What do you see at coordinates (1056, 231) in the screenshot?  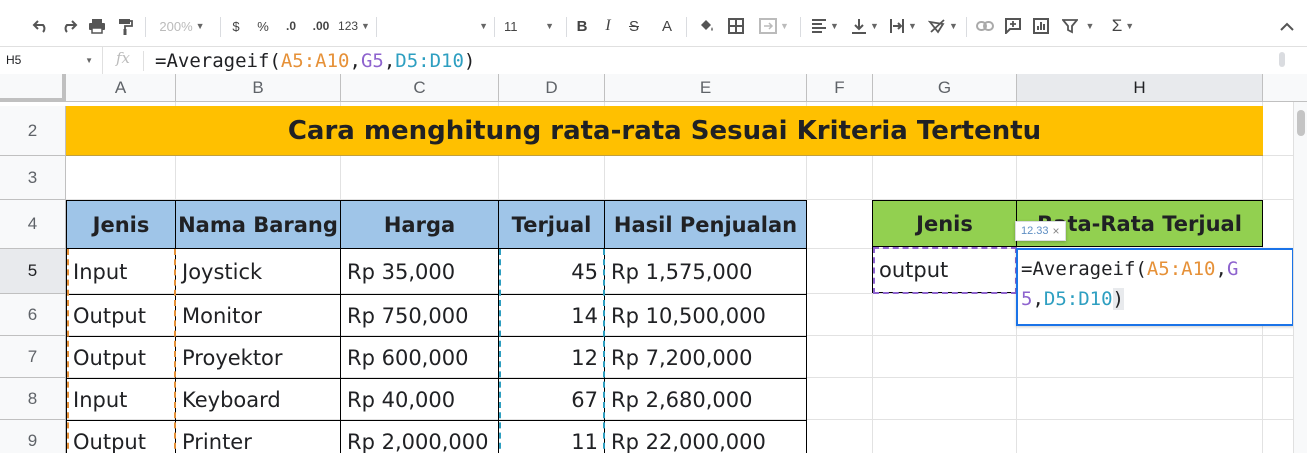 I see `close-icon: ×` at bounding box center [1056, 231].